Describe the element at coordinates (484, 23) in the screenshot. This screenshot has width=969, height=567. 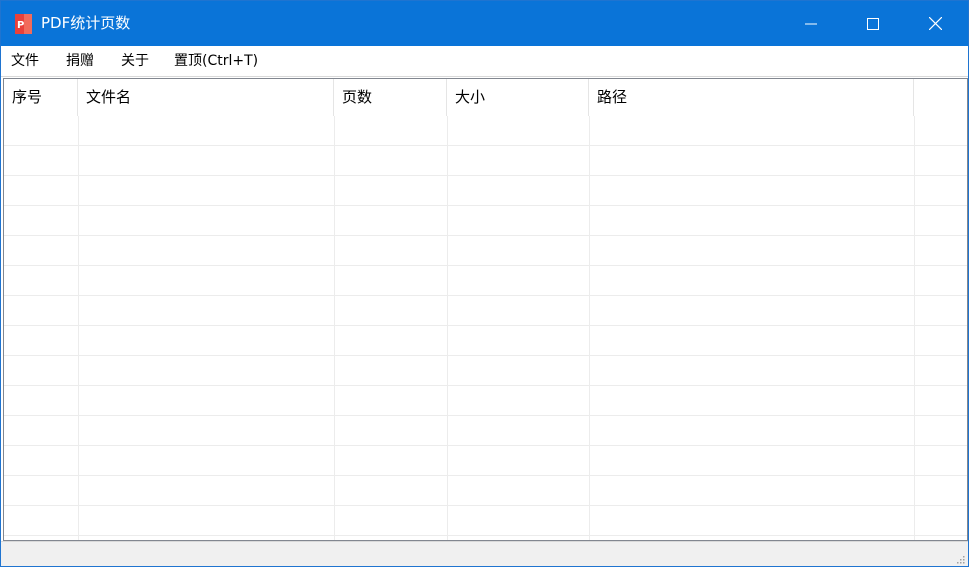
I see `title-bar: P PDF统计页数` at that location.